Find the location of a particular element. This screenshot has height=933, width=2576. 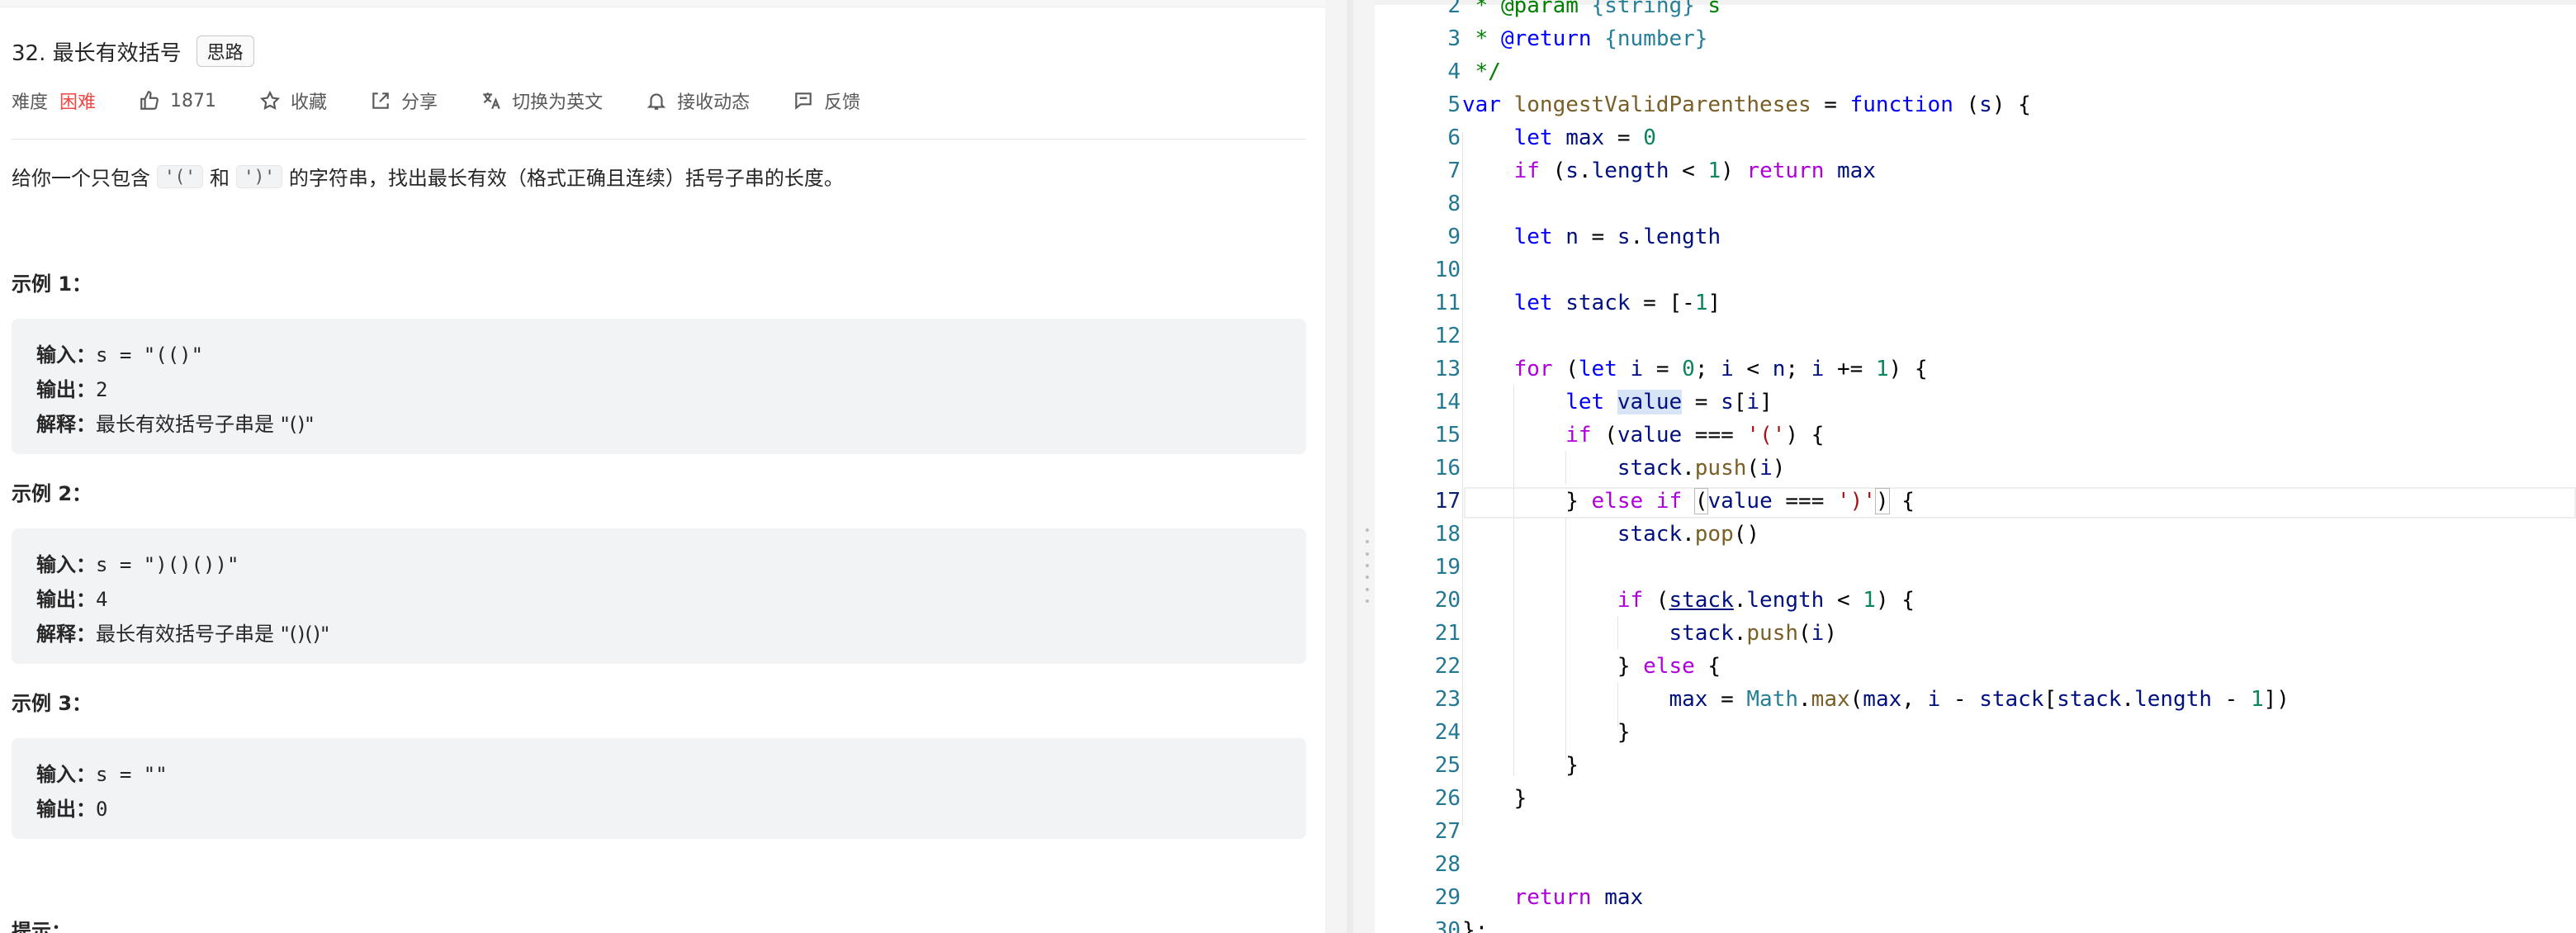

switch-language-button: 切换为英文 is located at coordinates (542, 101).